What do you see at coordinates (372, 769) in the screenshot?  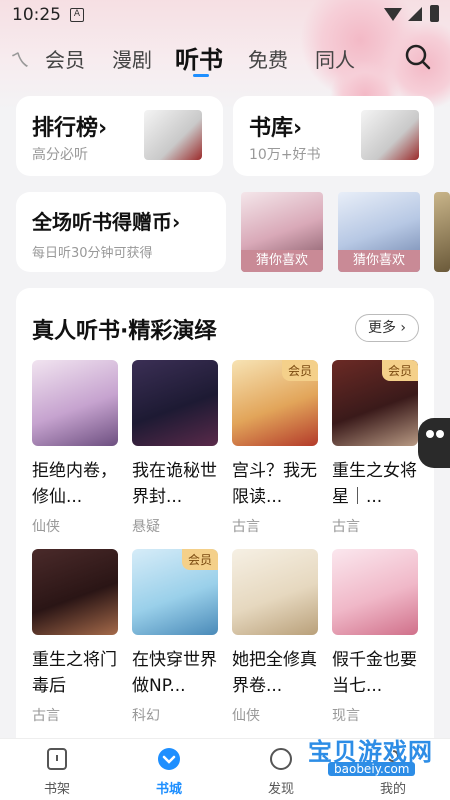 I see `watermark-url: baobeiy.com` at bounding box center [372, 769].